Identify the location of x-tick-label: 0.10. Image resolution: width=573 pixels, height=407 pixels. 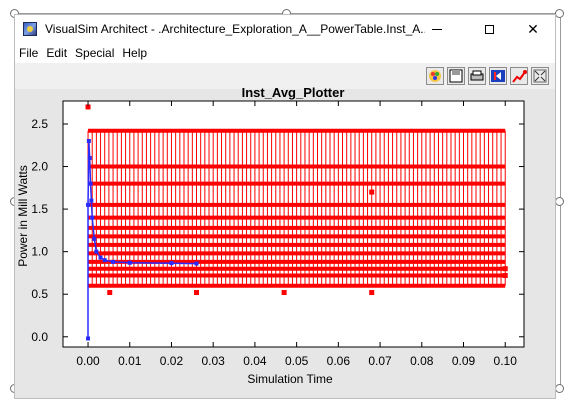
(506, 361).